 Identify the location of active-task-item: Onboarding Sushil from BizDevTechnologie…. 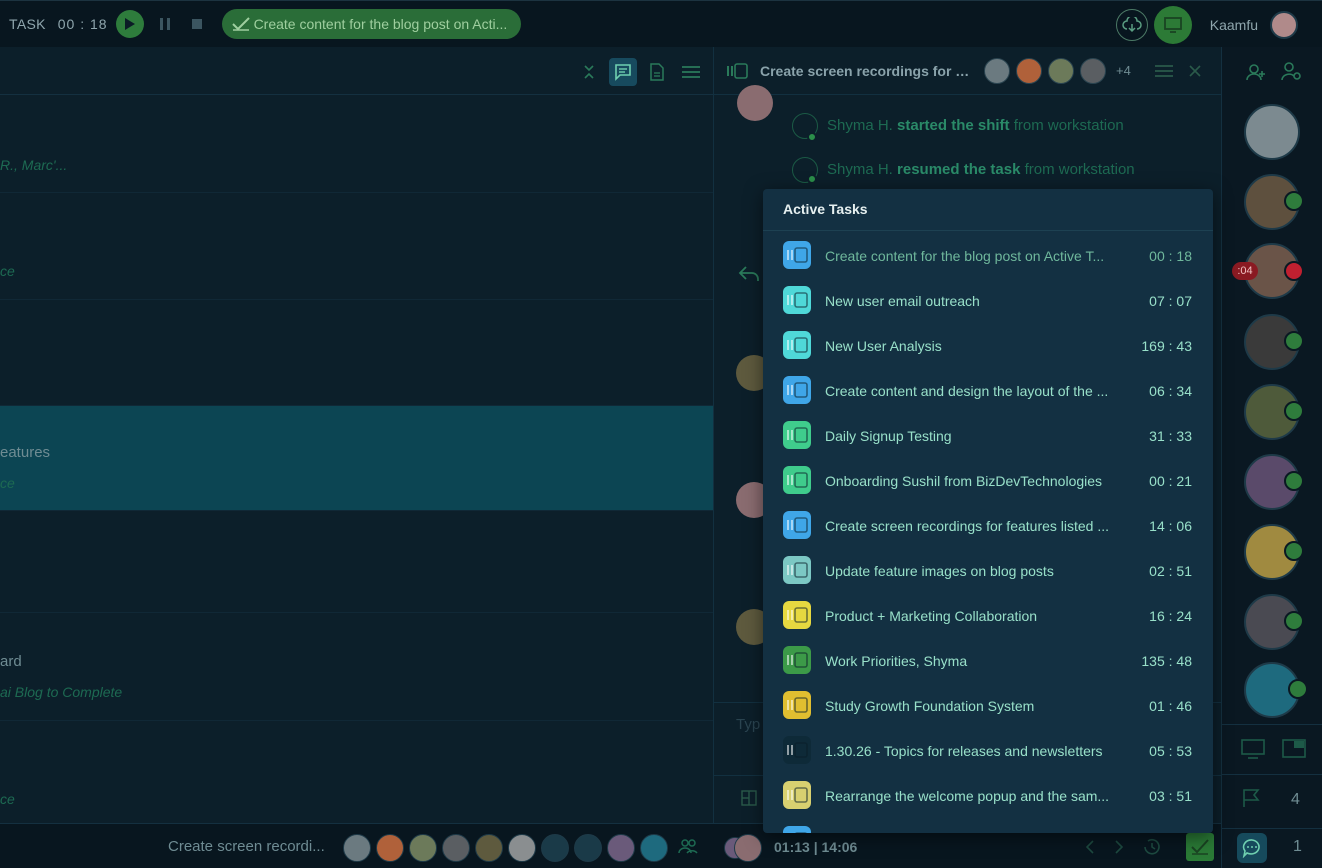
(988, 481).